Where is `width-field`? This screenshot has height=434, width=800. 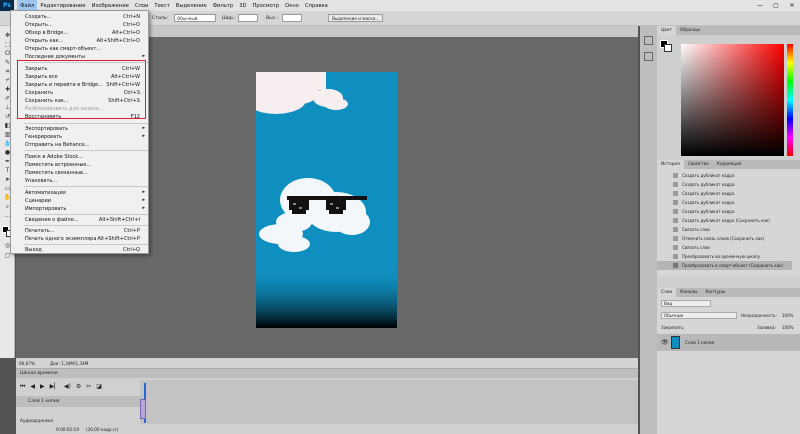
width-field is located at coordinates (248, 18).